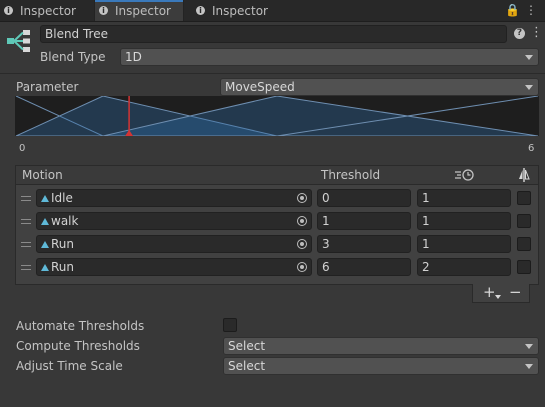 This screenshot has width=545, height=407. I want to click on parameter-value: MoveSpeed, so click(260, 87).